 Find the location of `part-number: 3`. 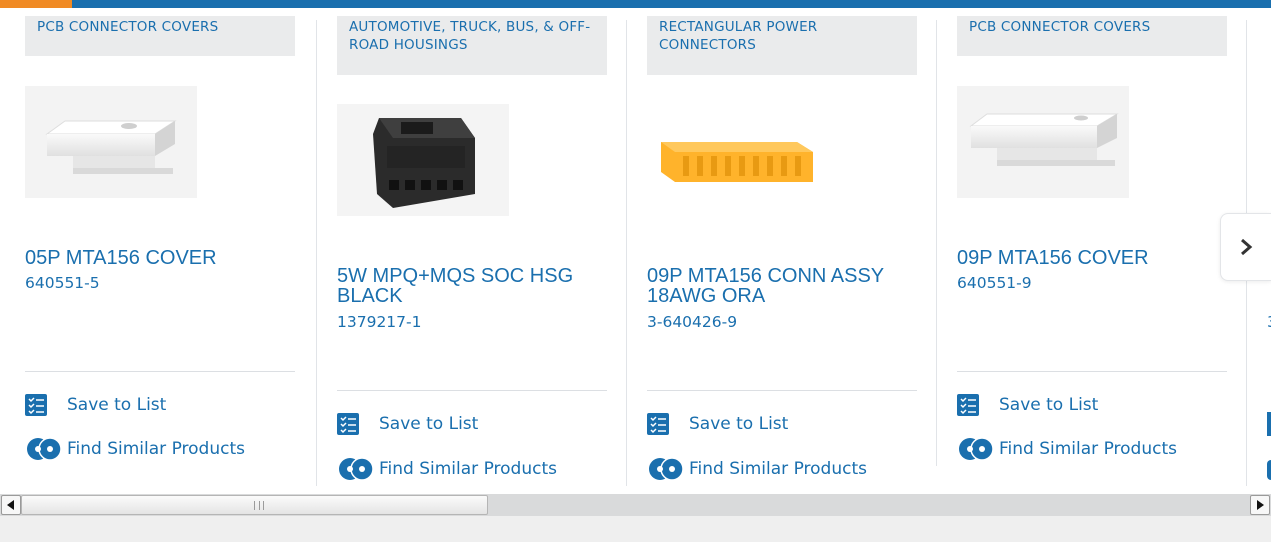

part-number: 3 is located at coordinates (1269, 322).